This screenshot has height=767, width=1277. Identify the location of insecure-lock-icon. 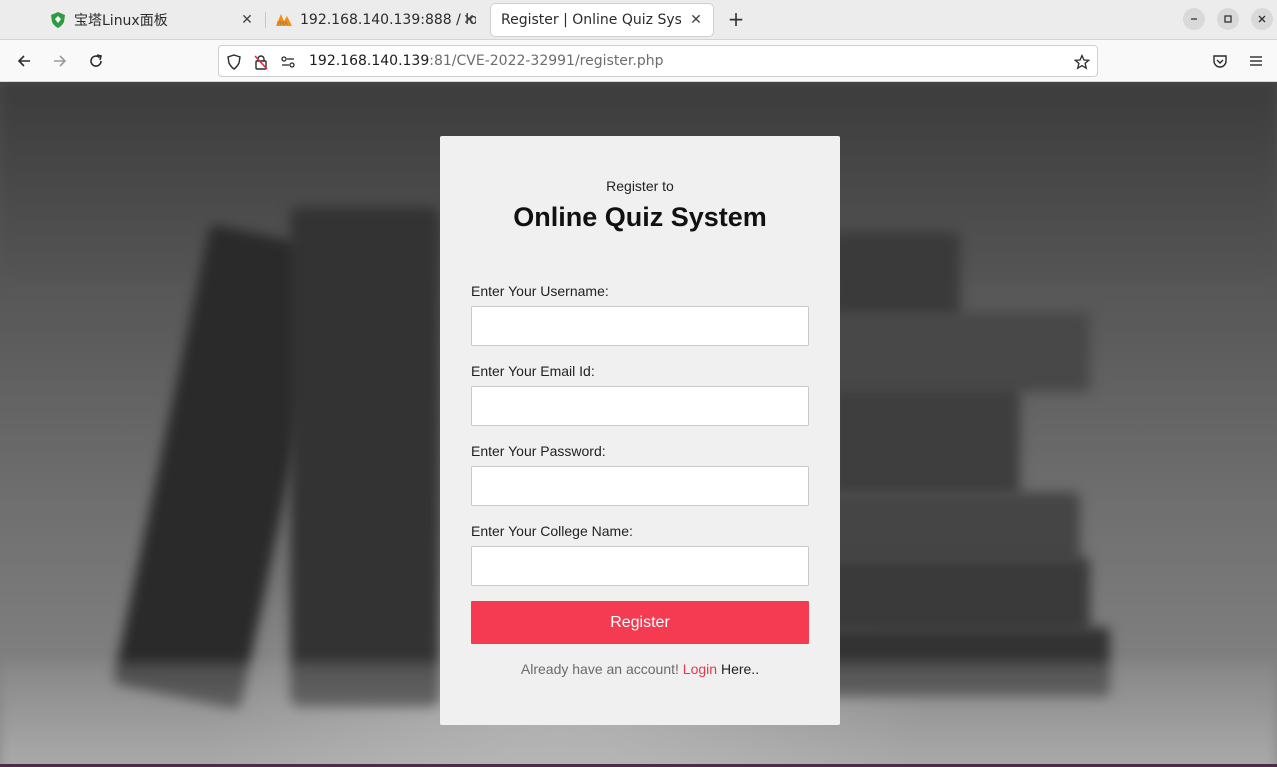
(261, 62).